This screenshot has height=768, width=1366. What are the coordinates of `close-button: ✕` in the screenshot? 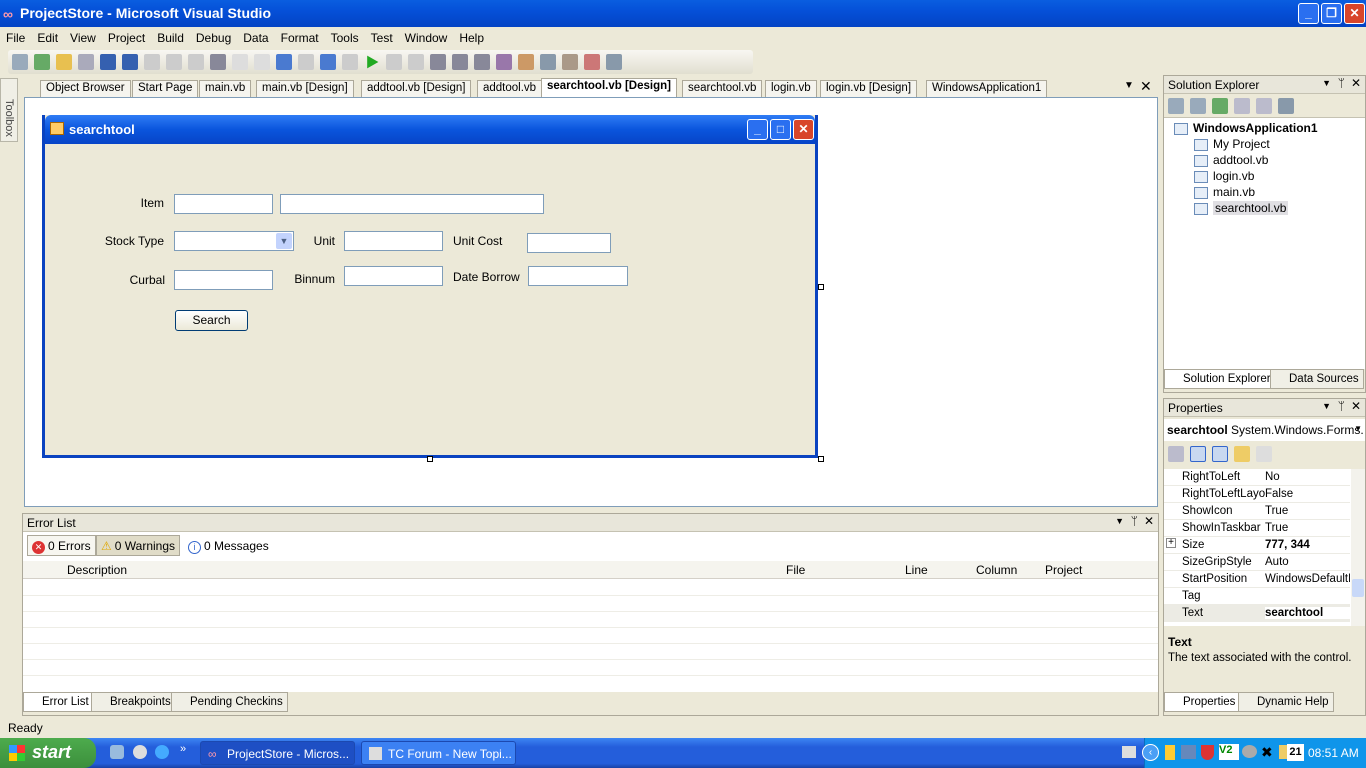 It's located at (1354, 13).